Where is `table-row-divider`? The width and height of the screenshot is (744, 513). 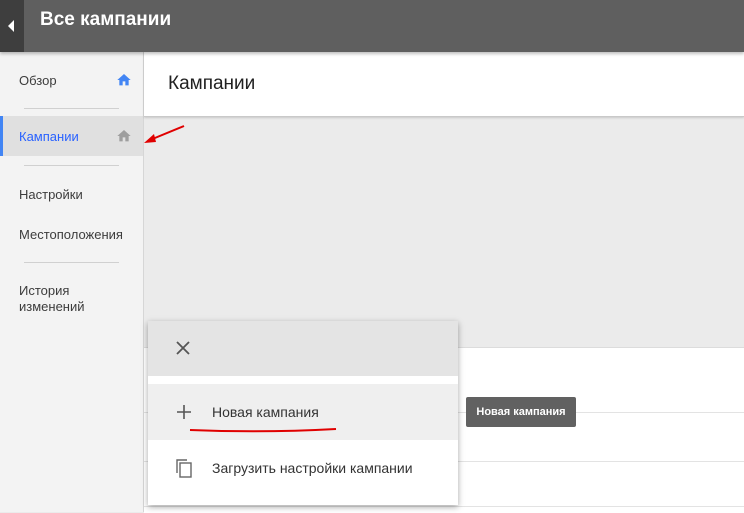 table-row-divider is located at coordinates (444, 506).